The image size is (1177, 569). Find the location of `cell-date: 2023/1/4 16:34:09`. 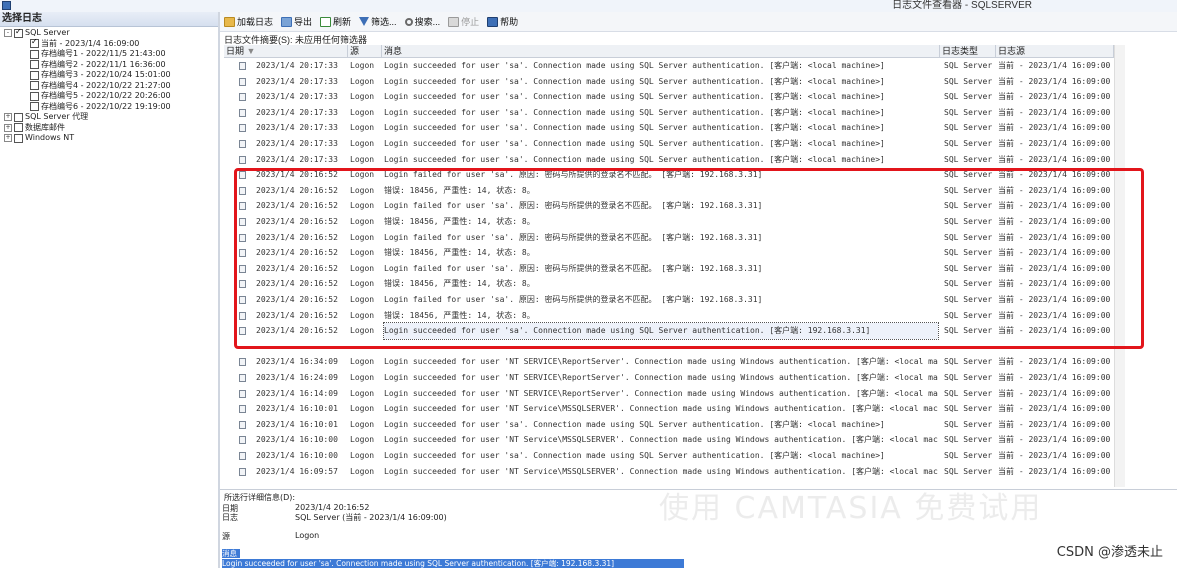

cell-date: 2023/1/4 16:34:09 is located at coordinates (297, 362).